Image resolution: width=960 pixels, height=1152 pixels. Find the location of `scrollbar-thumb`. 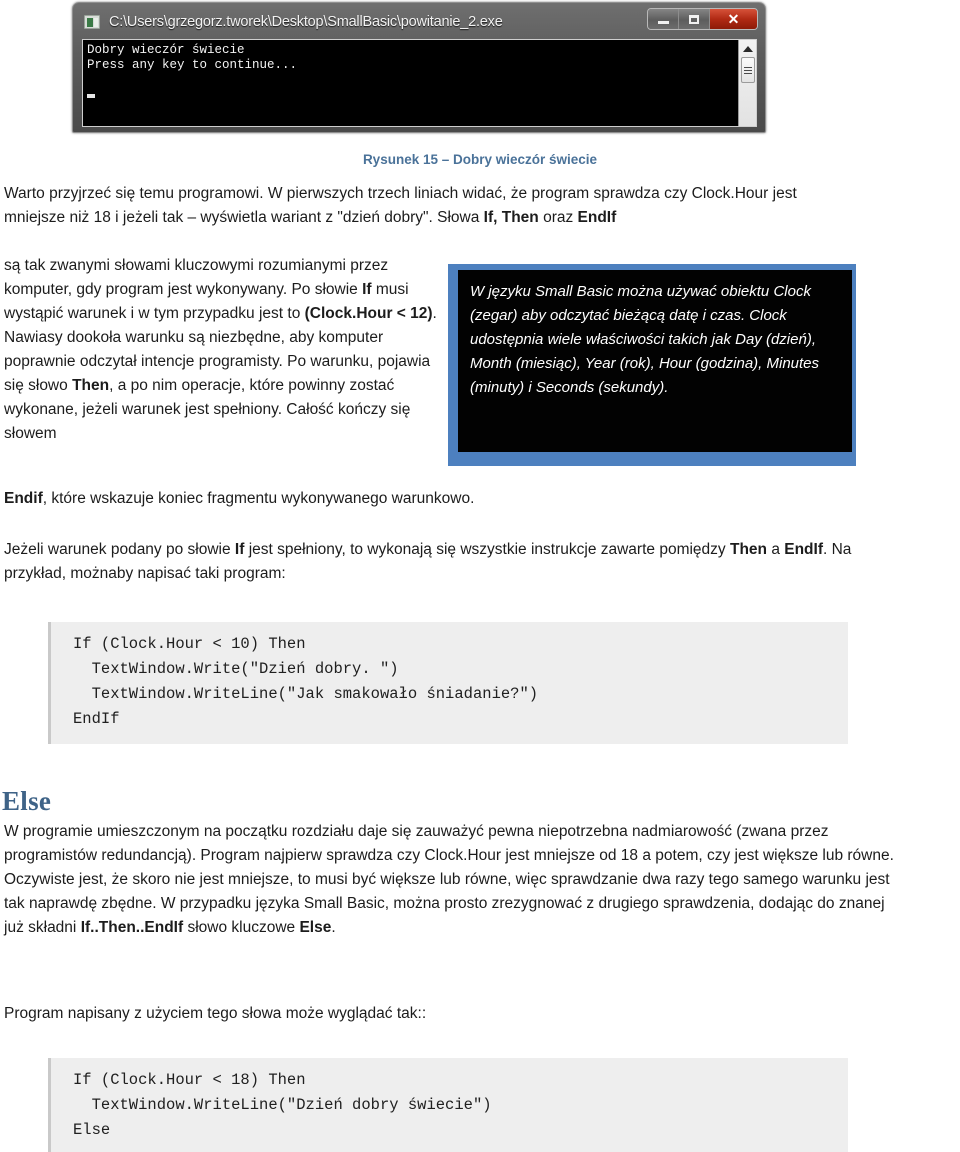

scrollbar-thumb is located at coordinates (747, 70).